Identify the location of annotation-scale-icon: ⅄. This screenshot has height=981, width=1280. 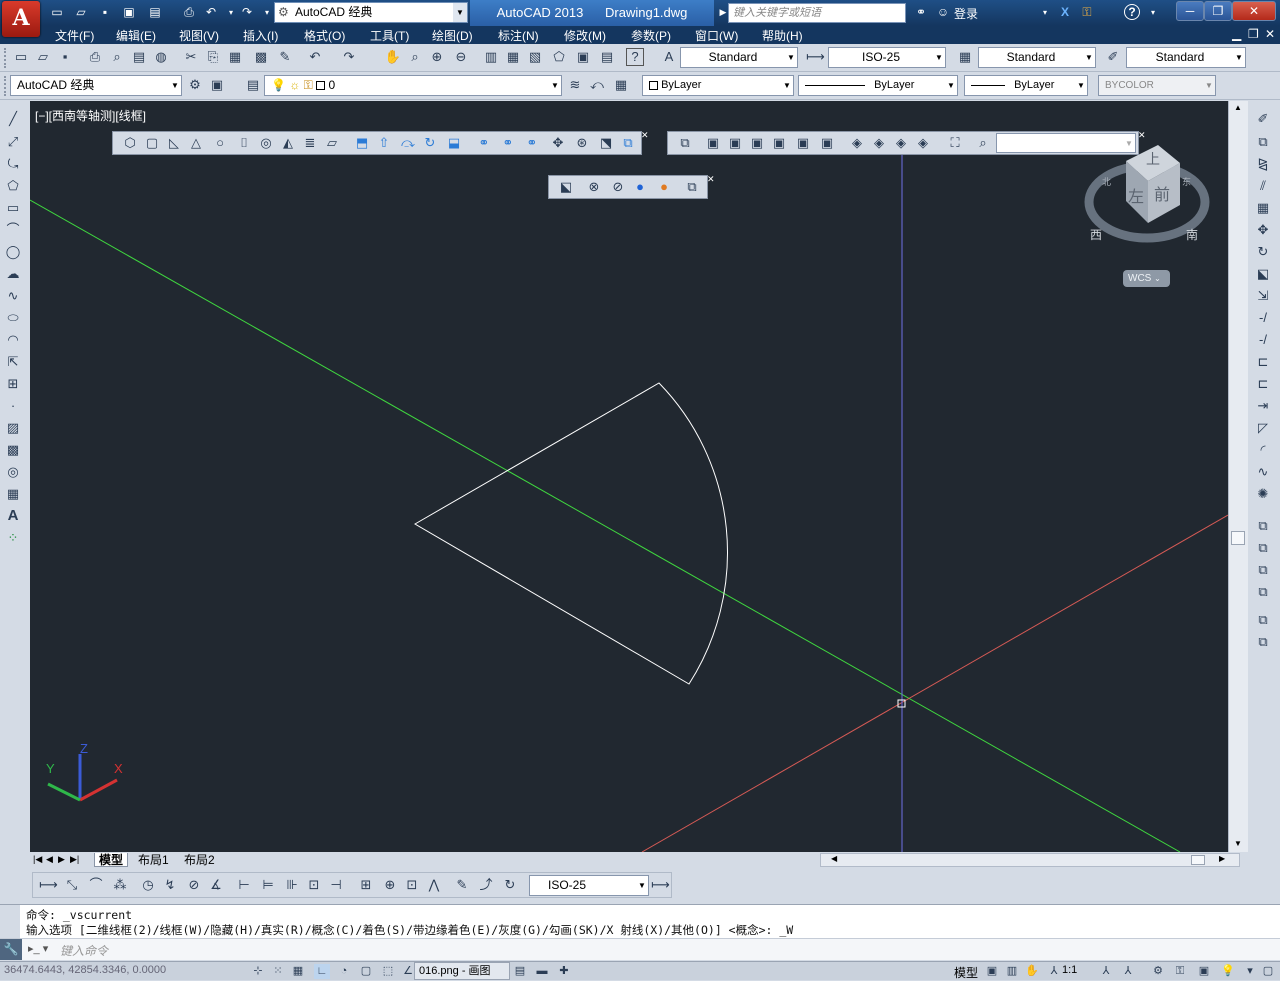
(1054, 971).